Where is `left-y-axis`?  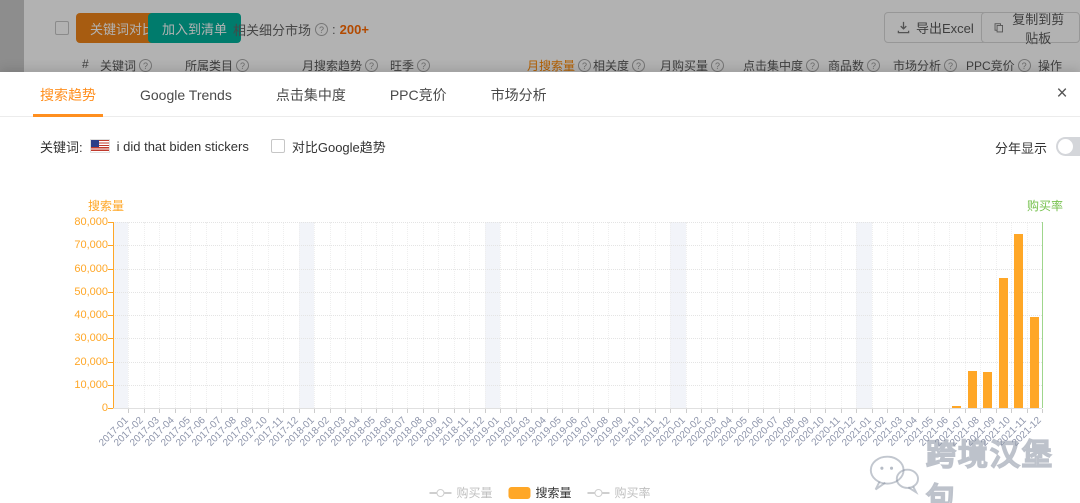 left-y-axis is located at coordinates (113, 315).